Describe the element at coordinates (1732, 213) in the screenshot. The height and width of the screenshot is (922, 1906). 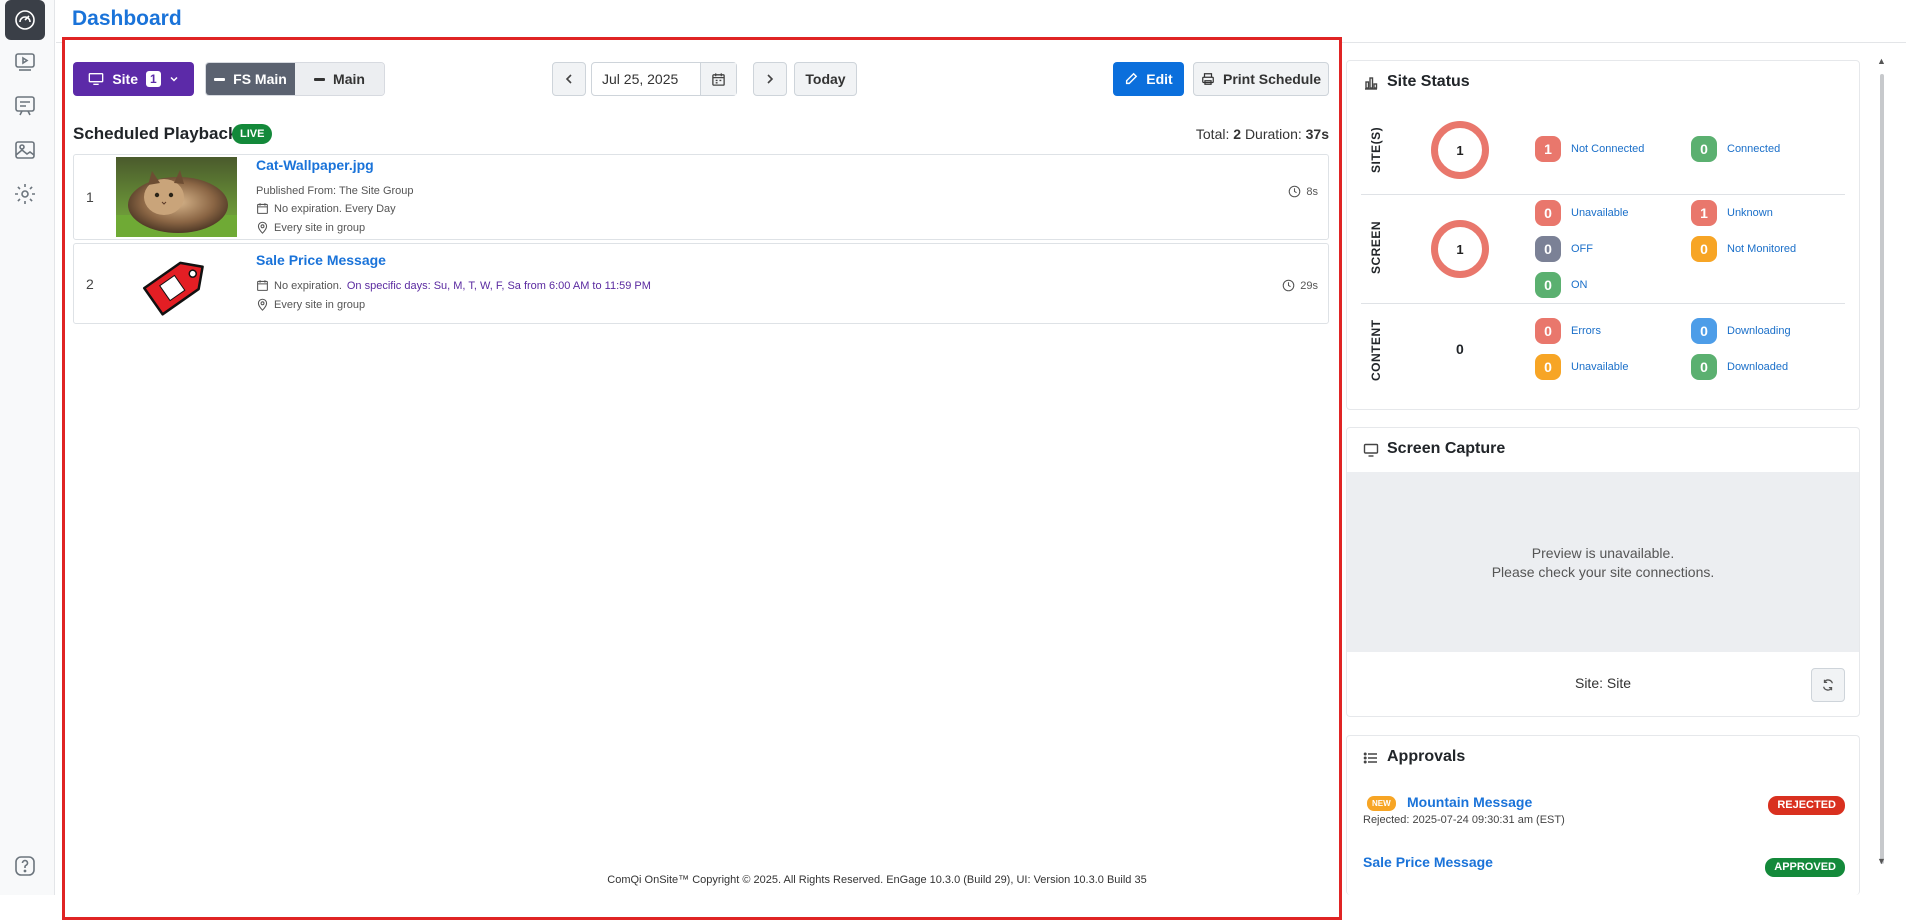
I see `stat-screen-unknown: 1 Unknown` at that location.